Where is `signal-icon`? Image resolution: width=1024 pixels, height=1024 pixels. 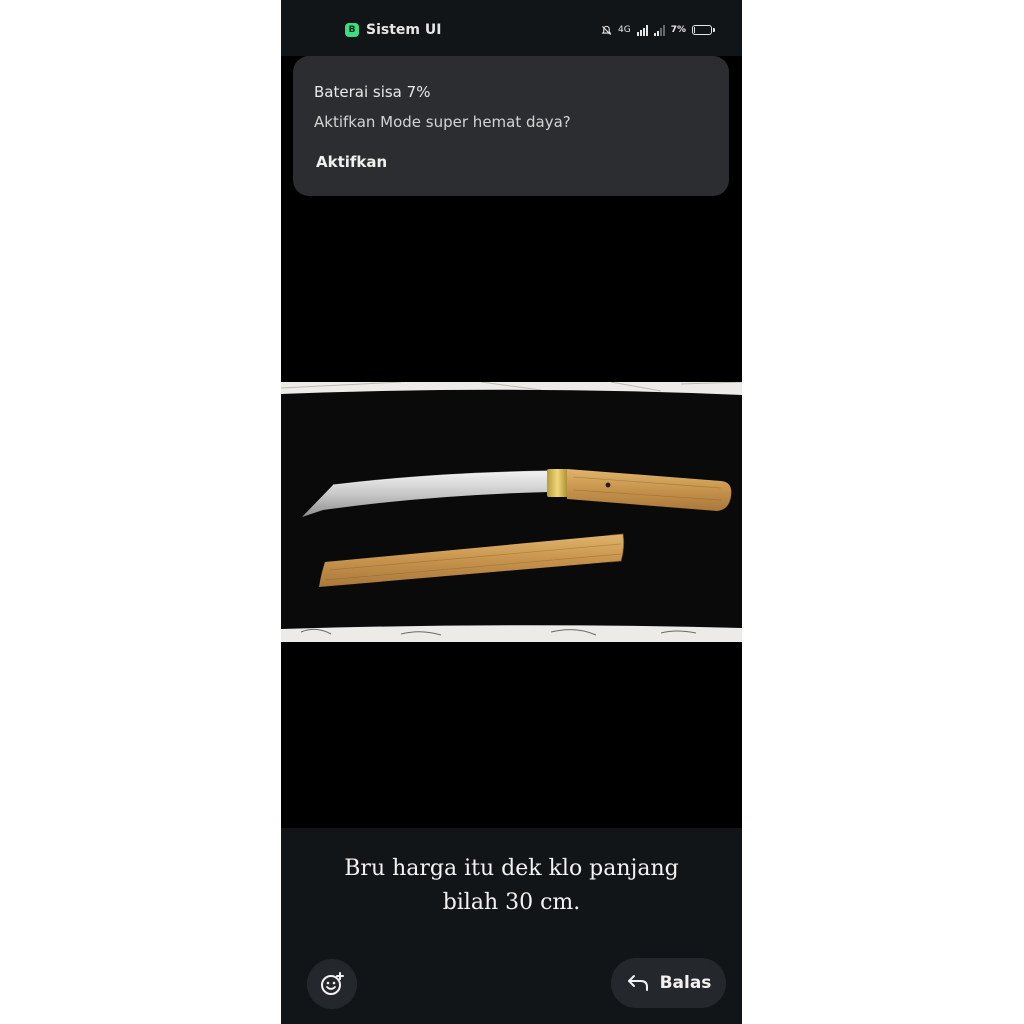
signal-icon is located at coordinates (642, 30).